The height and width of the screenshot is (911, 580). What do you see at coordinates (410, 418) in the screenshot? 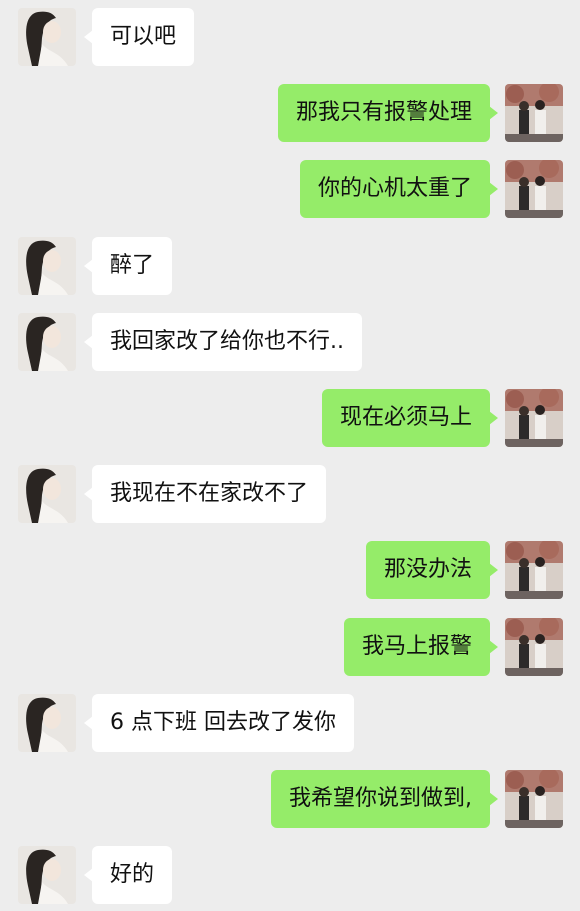
I see `sent-message-bubble: 现在必须马上` at bounding box center [410, 418].